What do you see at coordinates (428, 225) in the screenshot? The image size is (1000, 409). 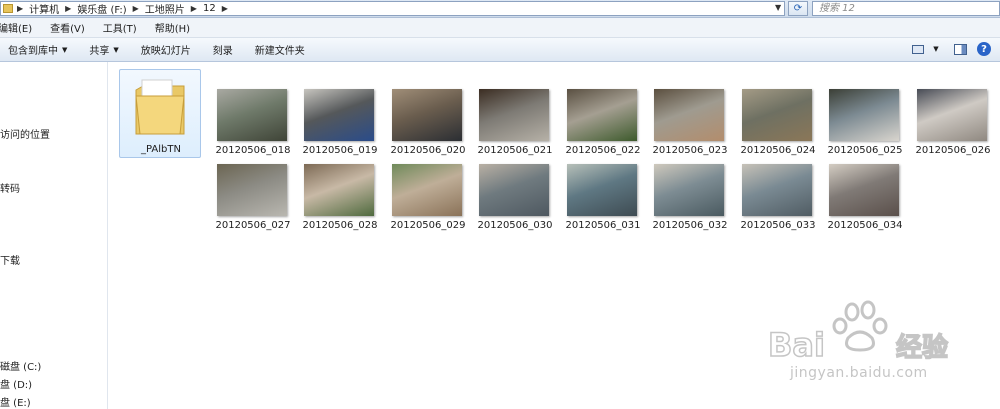 I see `file-name: 20120506_029` at bounding box center [428, 225].